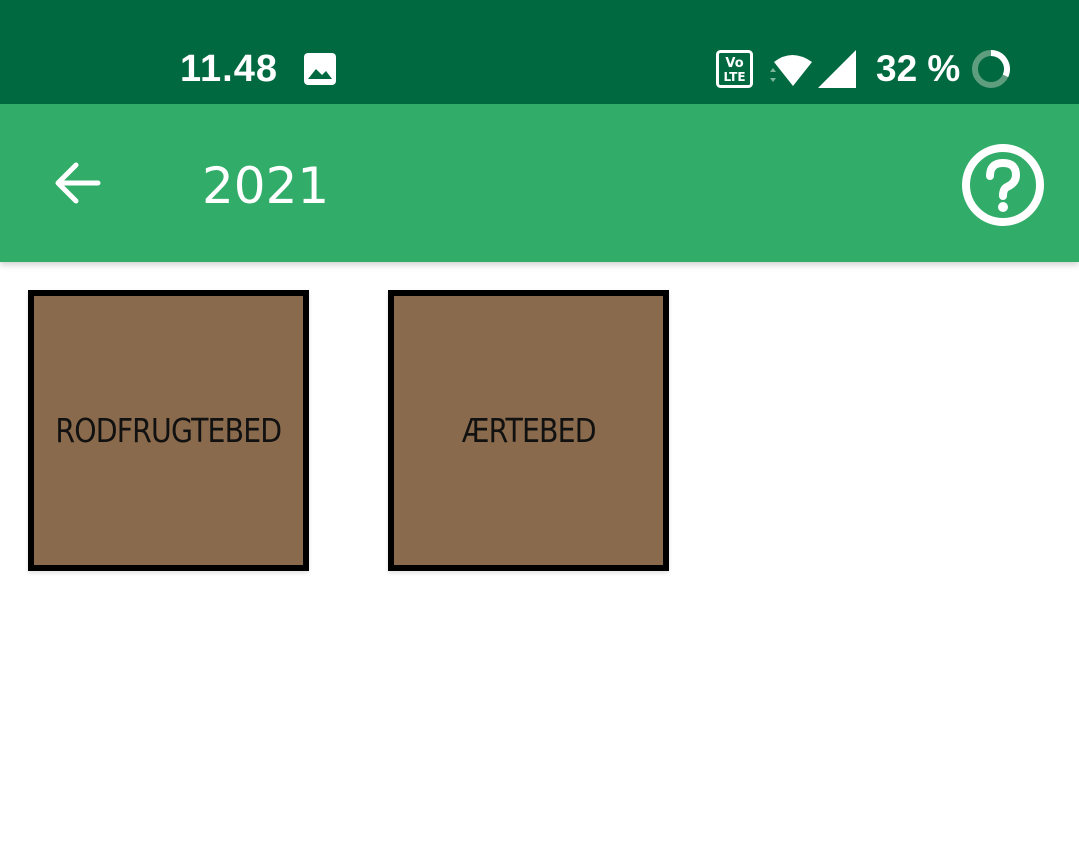  I want to click on status-bar: 11.48 Vo LTE 32 %, so click(539, 52).